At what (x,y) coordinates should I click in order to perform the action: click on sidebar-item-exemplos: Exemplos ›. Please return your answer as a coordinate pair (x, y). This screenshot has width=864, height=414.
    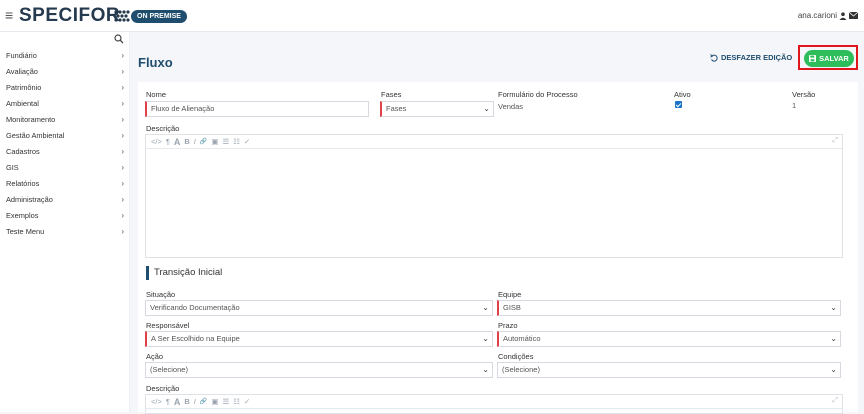
    Looking at the image, I should click on (65, 215).